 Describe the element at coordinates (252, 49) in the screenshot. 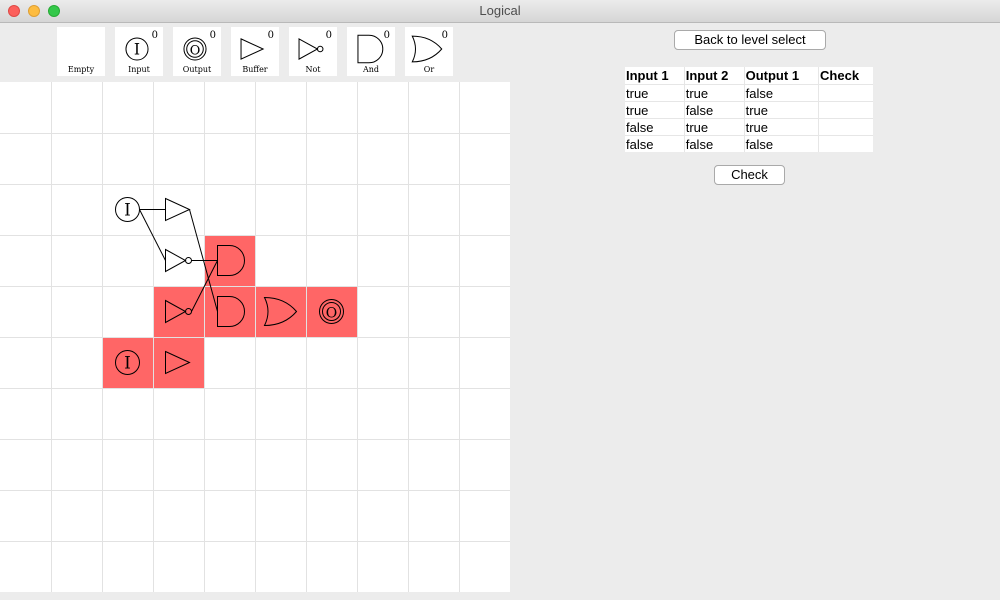

I see `buffer-icon` at that location.